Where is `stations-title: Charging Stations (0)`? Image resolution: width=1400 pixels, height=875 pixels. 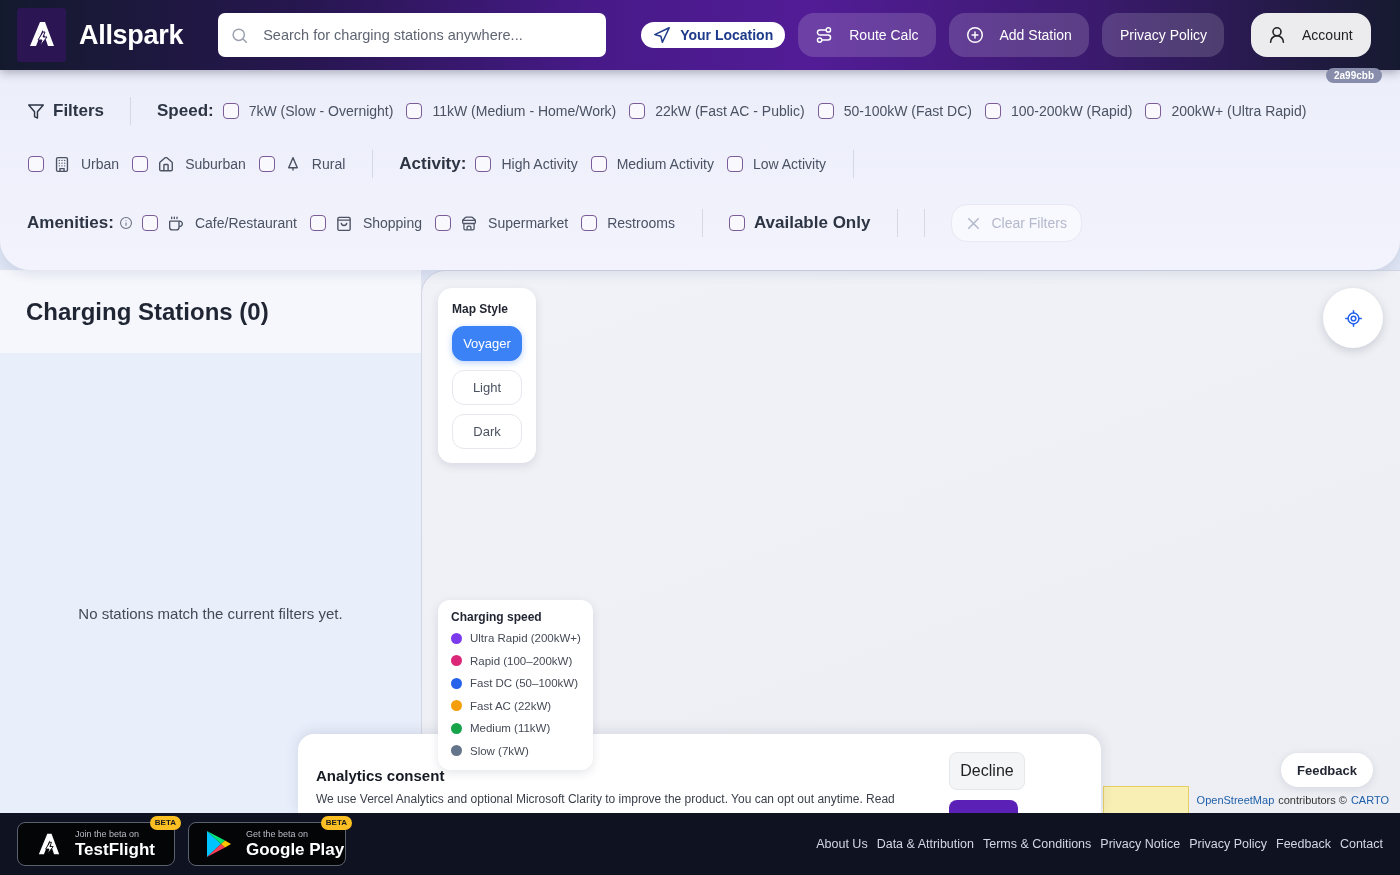
stations-title: Charging Stations (0) is located at coordinates (147, 311).